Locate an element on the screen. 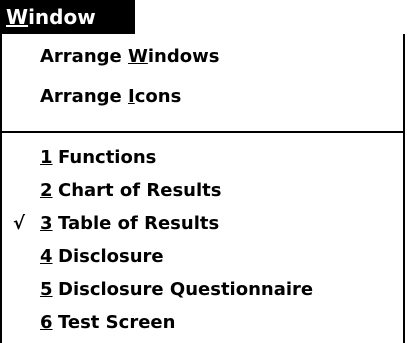 The height and width of the screenshot is (343, 415). window-label: Test Screen is located at coordinates (117, 322).